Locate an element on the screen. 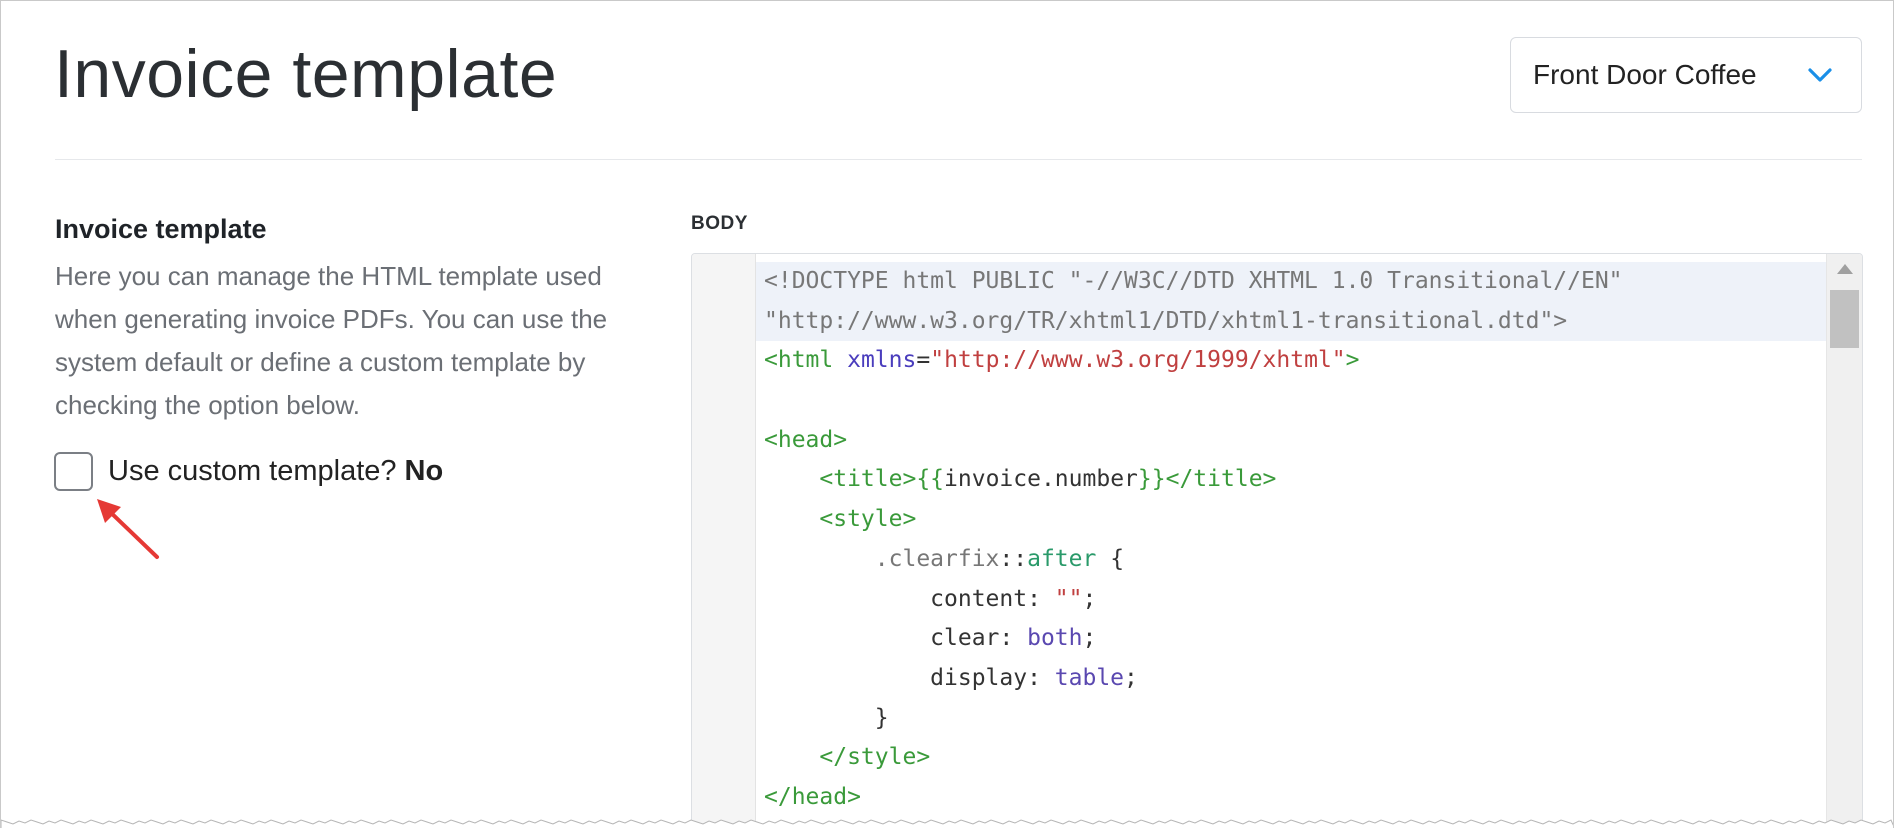 This screenshot has width=1894, height=828. code-line: } is located at coordinates (1291, 719).